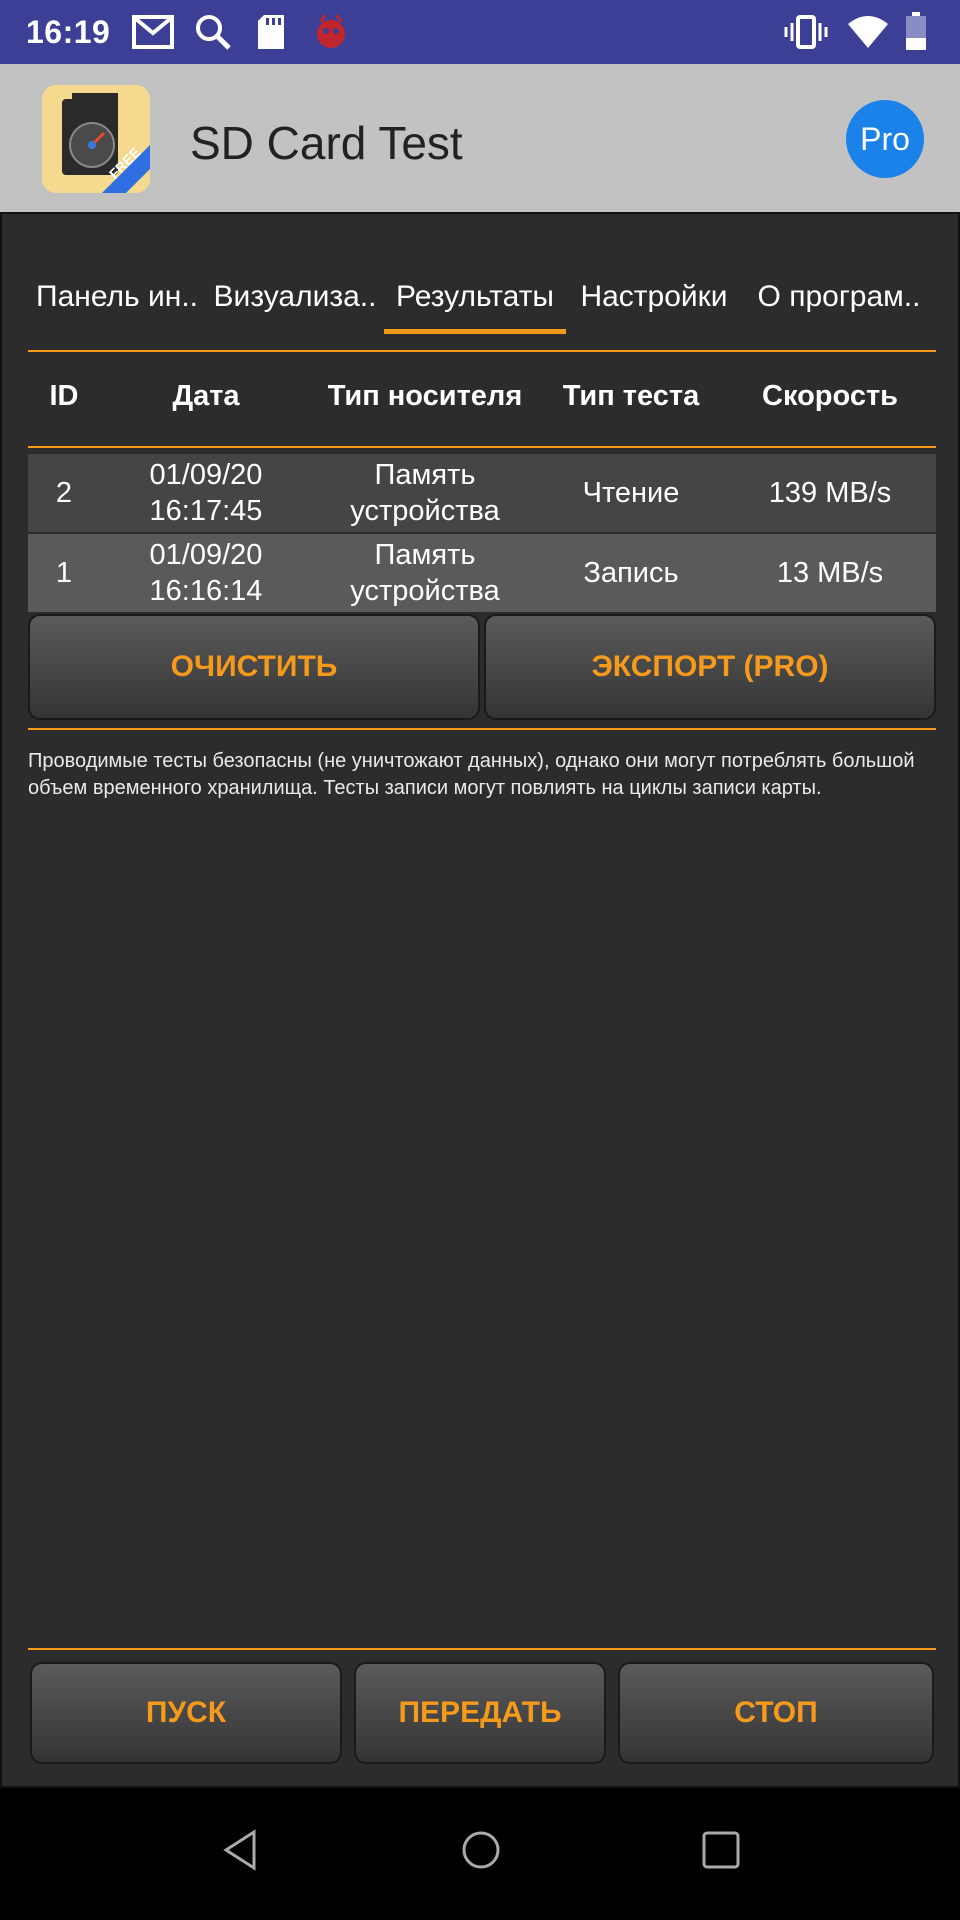 This screenshot has height=1920, width=960. What do you see at coordinates (331, 32) in the screenshot?
I see `app-notification-icon` at bounding box center [331, 32].